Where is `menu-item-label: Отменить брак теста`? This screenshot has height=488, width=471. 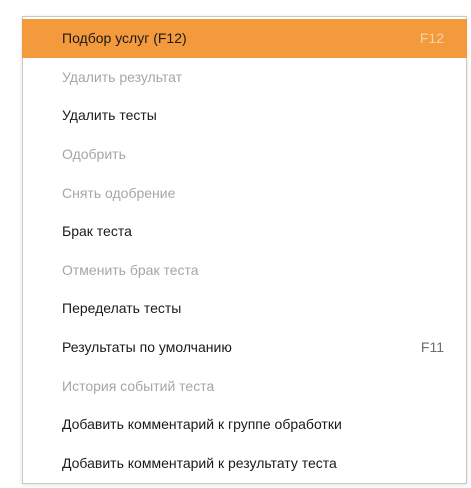
menu-item-label: Отменить брак теста is located at coordinates (130, 269).